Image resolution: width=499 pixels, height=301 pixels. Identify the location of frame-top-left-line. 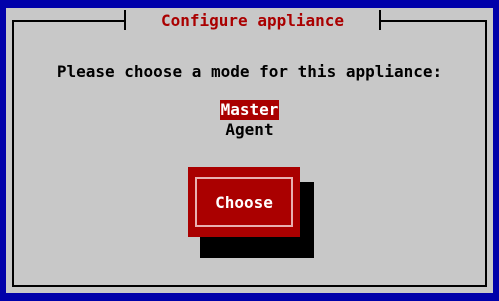
(68, 21).